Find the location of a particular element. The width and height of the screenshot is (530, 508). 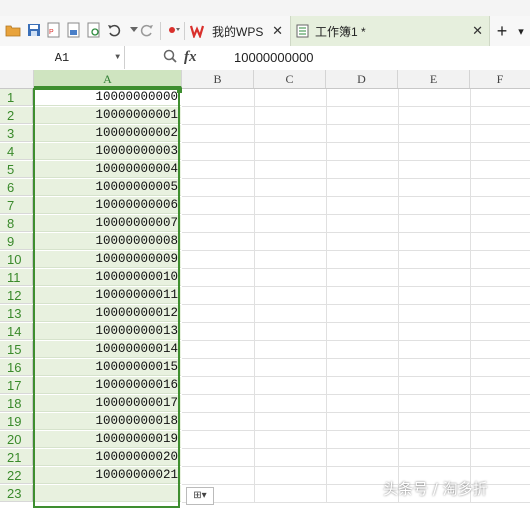

column-header-a: A is located at coordinates (108, 79).